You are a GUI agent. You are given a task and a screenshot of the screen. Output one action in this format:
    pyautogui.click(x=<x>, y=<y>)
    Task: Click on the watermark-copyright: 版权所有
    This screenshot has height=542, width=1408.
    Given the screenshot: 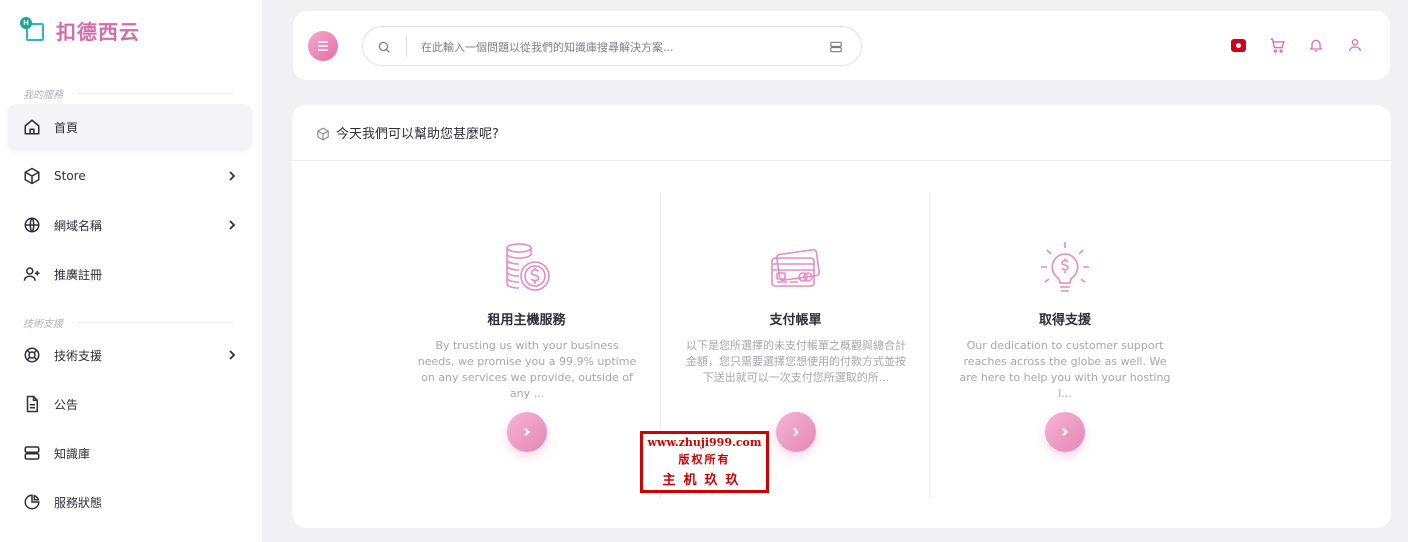 What is the action you would take?
    pyautogui.click(x=704, y=459)
    